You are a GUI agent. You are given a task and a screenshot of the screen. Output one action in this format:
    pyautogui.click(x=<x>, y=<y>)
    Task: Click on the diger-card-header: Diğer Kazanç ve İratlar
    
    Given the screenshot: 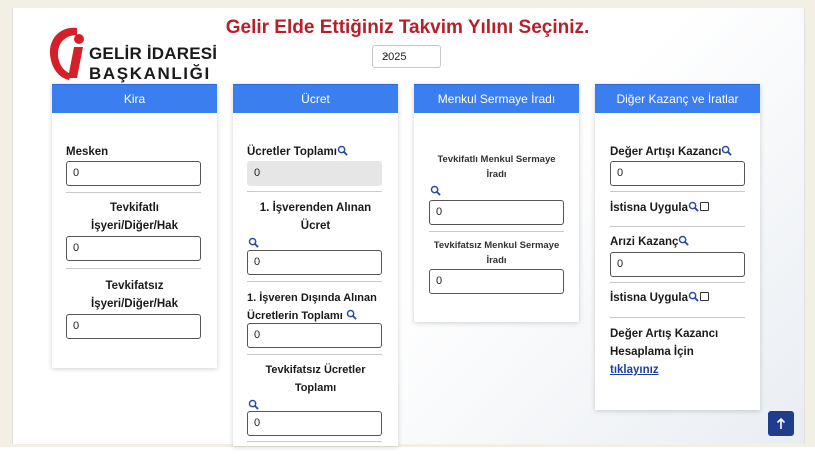 What is the action you would take?
    pyautogui.click(x=677, y=98)
    